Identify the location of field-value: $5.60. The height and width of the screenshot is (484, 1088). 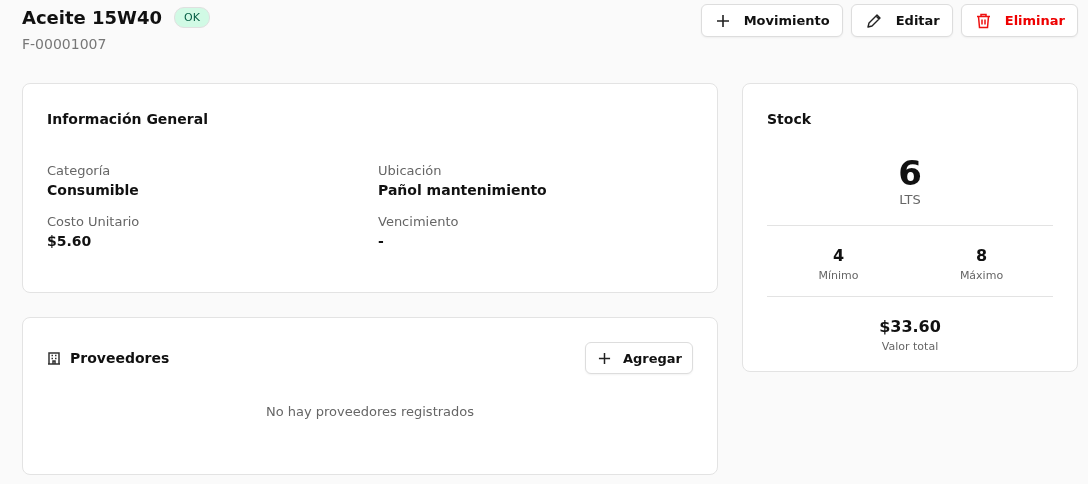
(70, 241).